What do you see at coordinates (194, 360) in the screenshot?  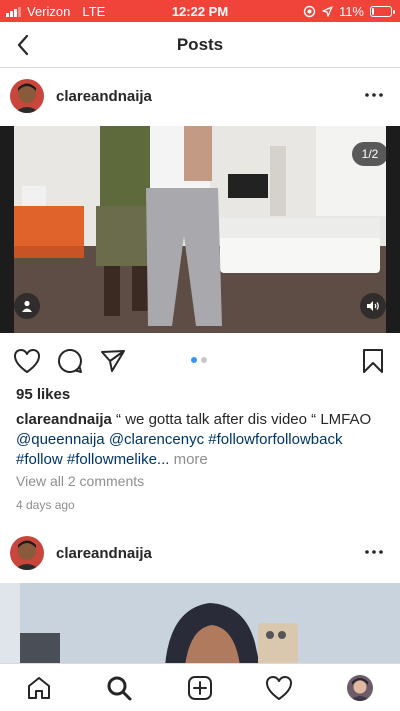 I see `carousel-dot-active` at bounding box center [194, 360].